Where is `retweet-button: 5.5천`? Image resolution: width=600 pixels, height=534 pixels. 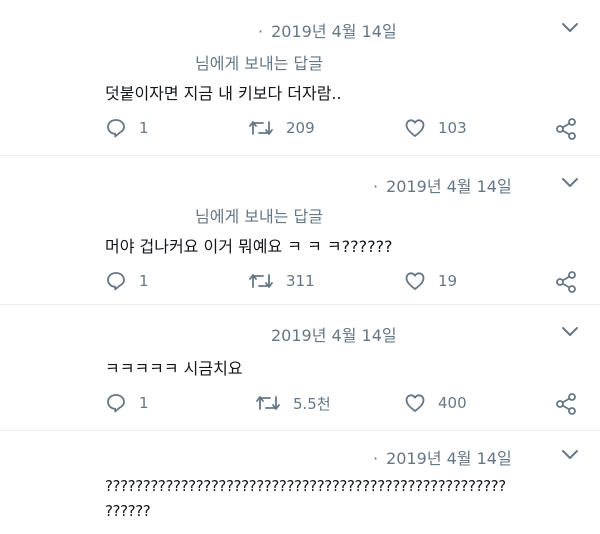 retweet-button: 5.5천 is located at coordinates (293, 403).